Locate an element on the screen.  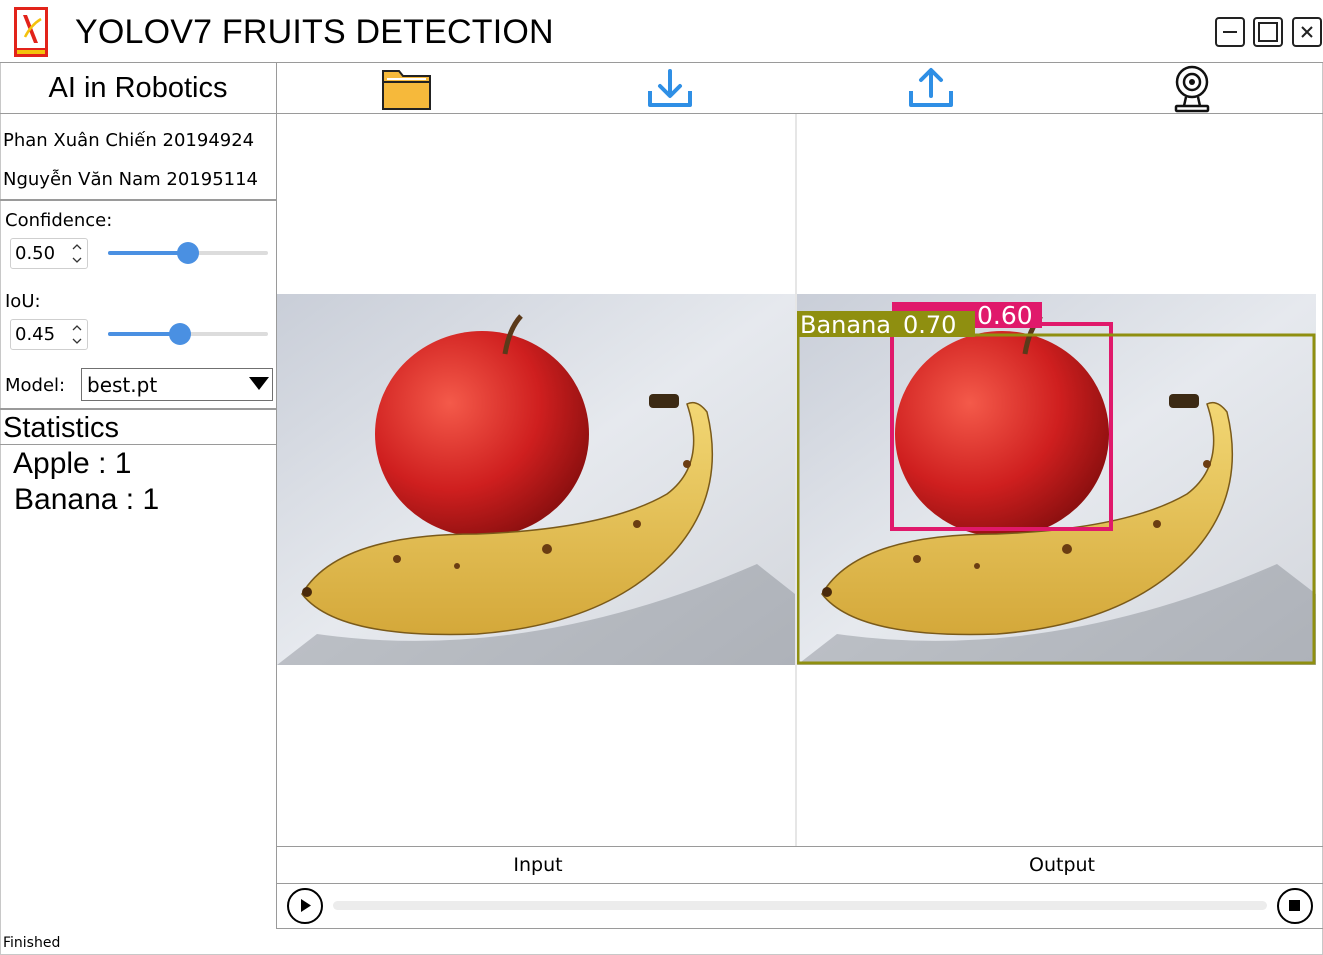
input-caption: Input is located at coordinates (538, 865).